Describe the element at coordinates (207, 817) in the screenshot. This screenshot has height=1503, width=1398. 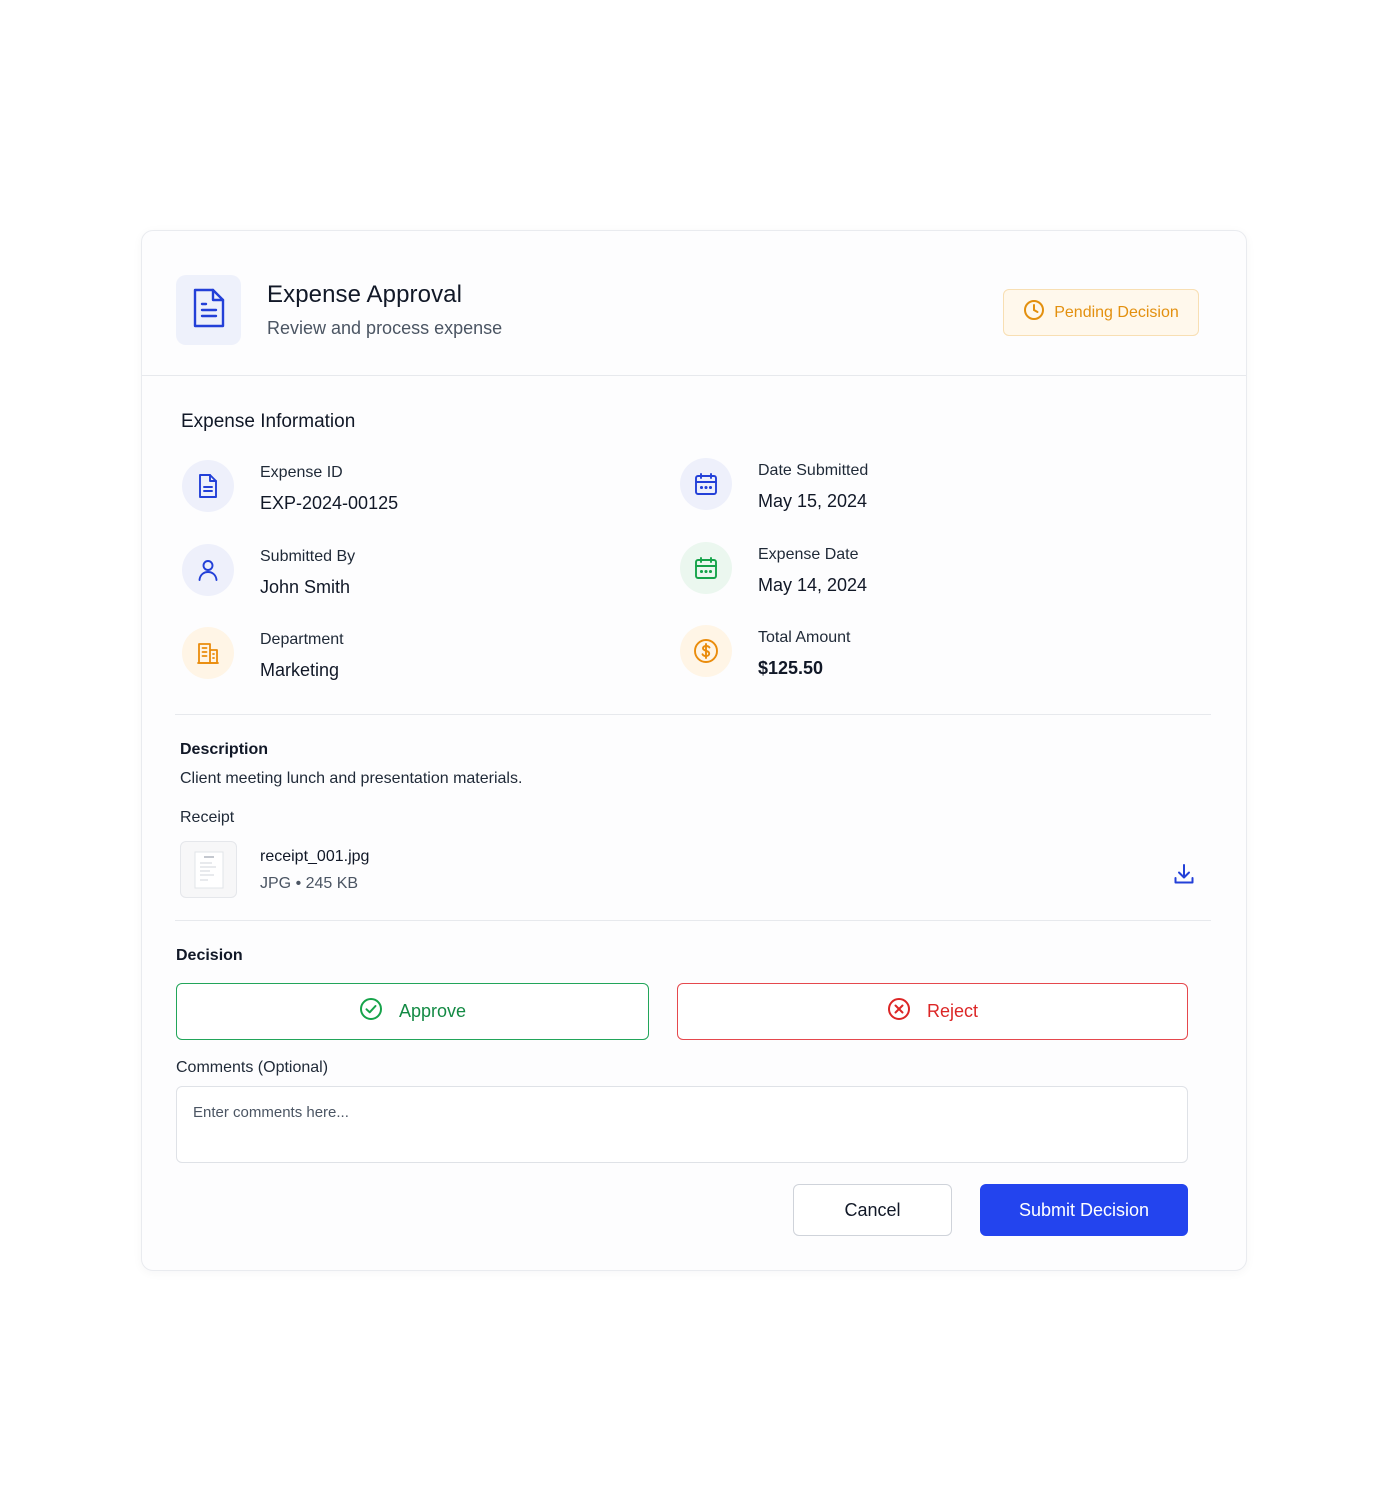
I see `receipt-label: Receipt` at that location.